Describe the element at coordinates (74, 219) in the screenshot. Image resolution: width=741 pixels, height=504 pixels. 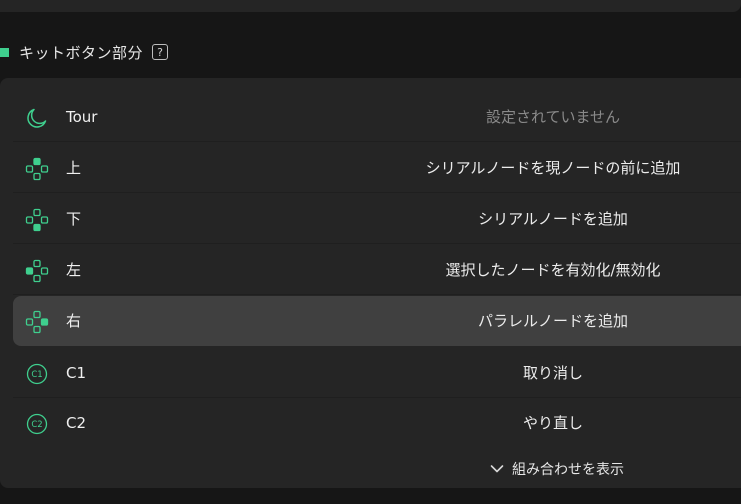
I see `row-label: 下` at that location.